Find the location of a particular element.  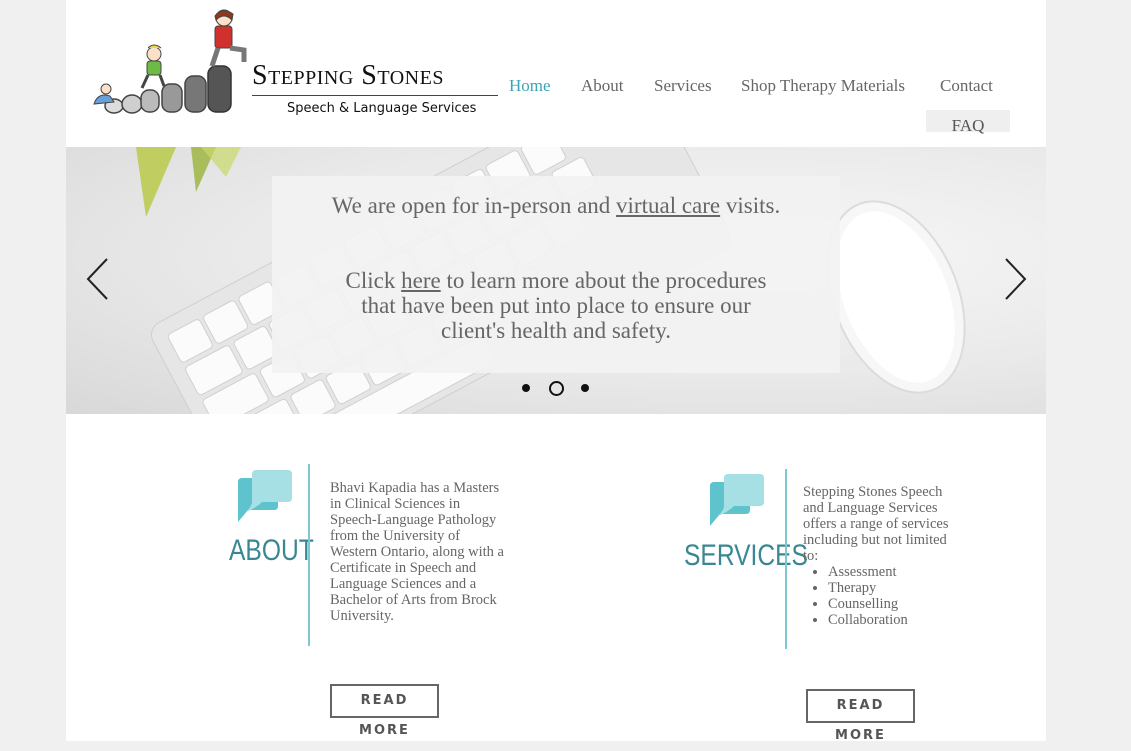

about-read-more-button: READ MORE is located at coordinates (384, 711).